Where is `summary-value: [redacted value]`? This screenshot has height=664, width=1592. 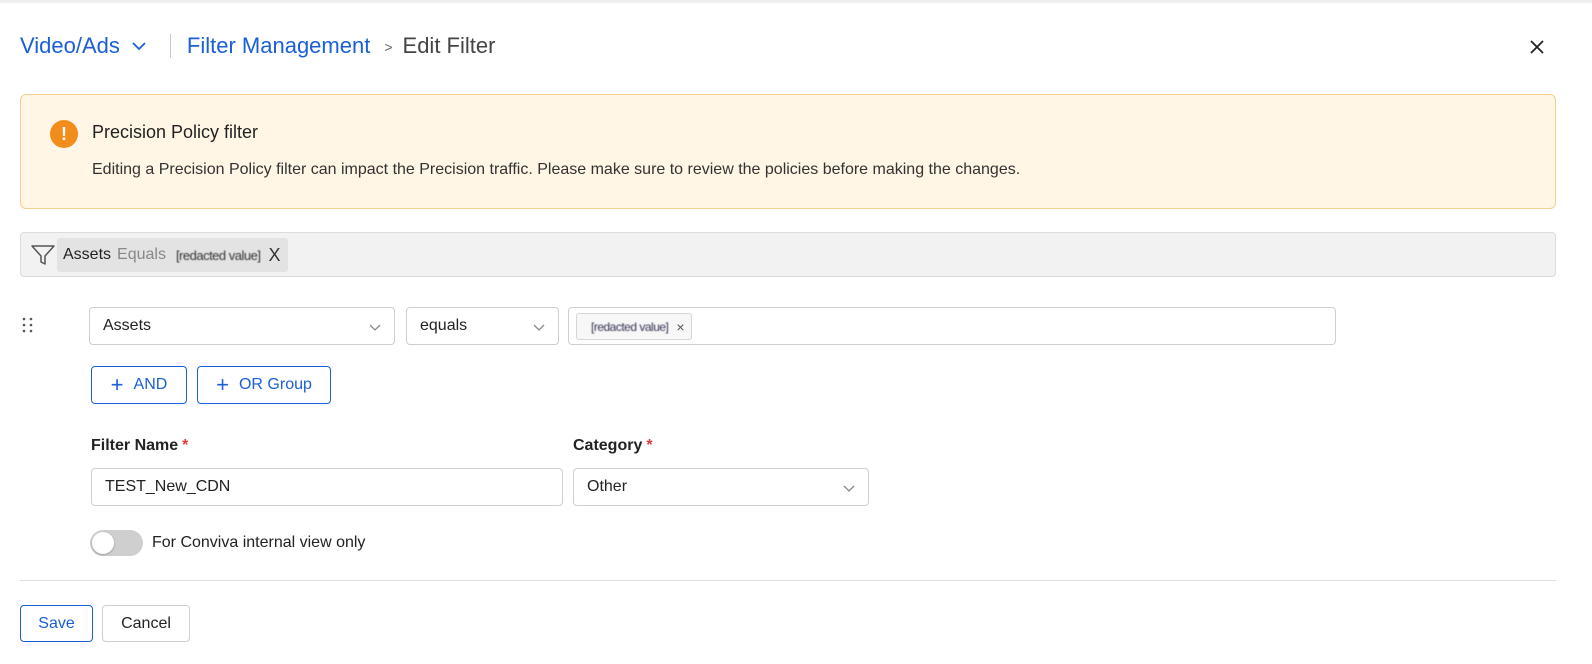 summary-value: [redacted value] is located at coordinates (218, 255).